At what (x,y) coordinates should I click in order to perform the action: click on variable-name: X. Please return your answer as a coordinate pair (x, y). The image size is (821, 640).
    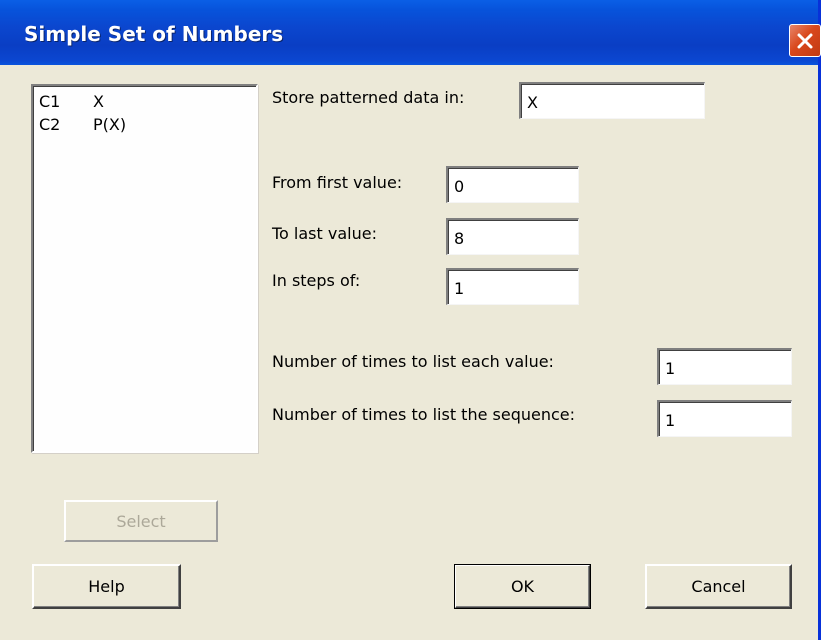
    Looking at the image, I should click on (98, 101).